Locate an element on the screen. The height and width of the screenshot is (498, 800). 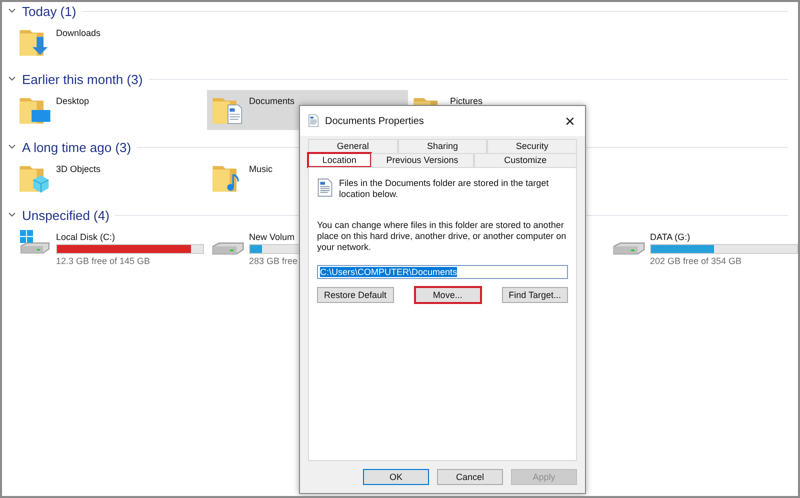
group-header: Today (1) is located at coordinates (49, 11).